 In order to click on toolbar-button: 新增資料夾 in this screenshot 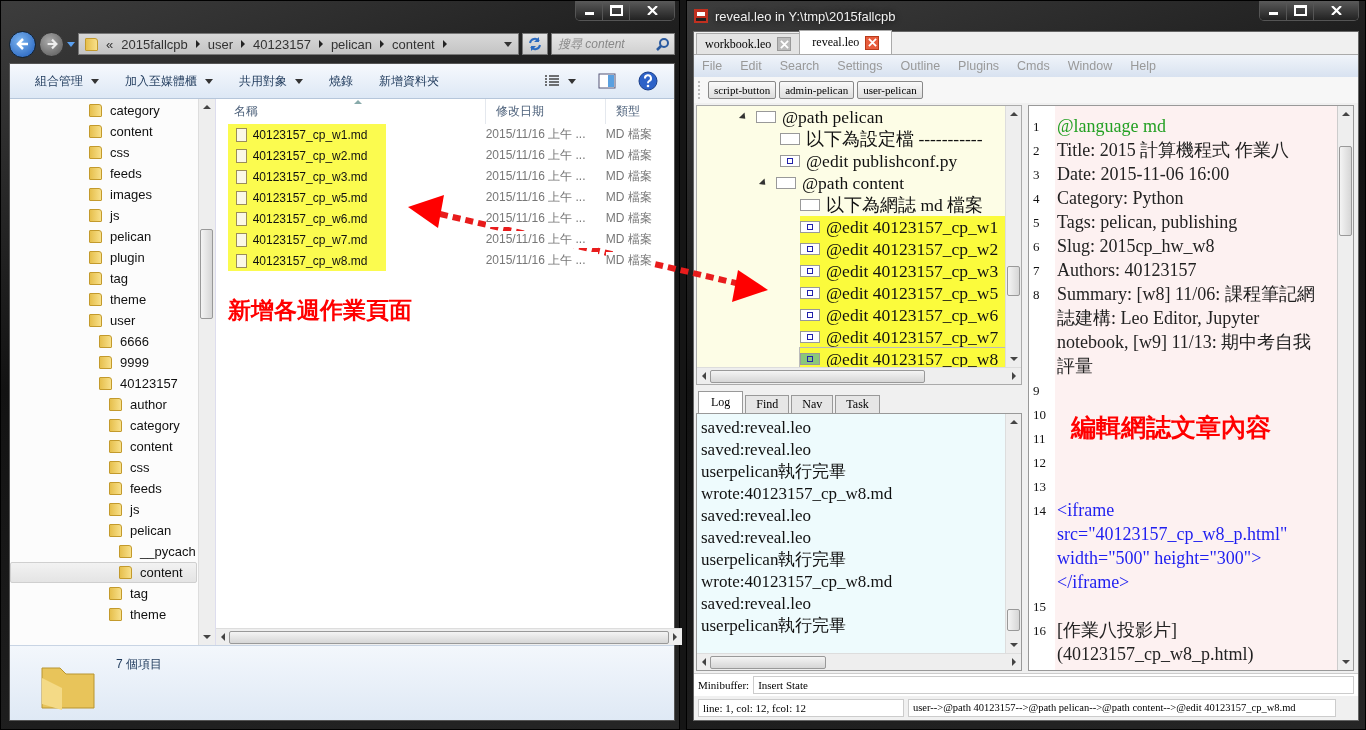, I will do `click(409, 81)`.